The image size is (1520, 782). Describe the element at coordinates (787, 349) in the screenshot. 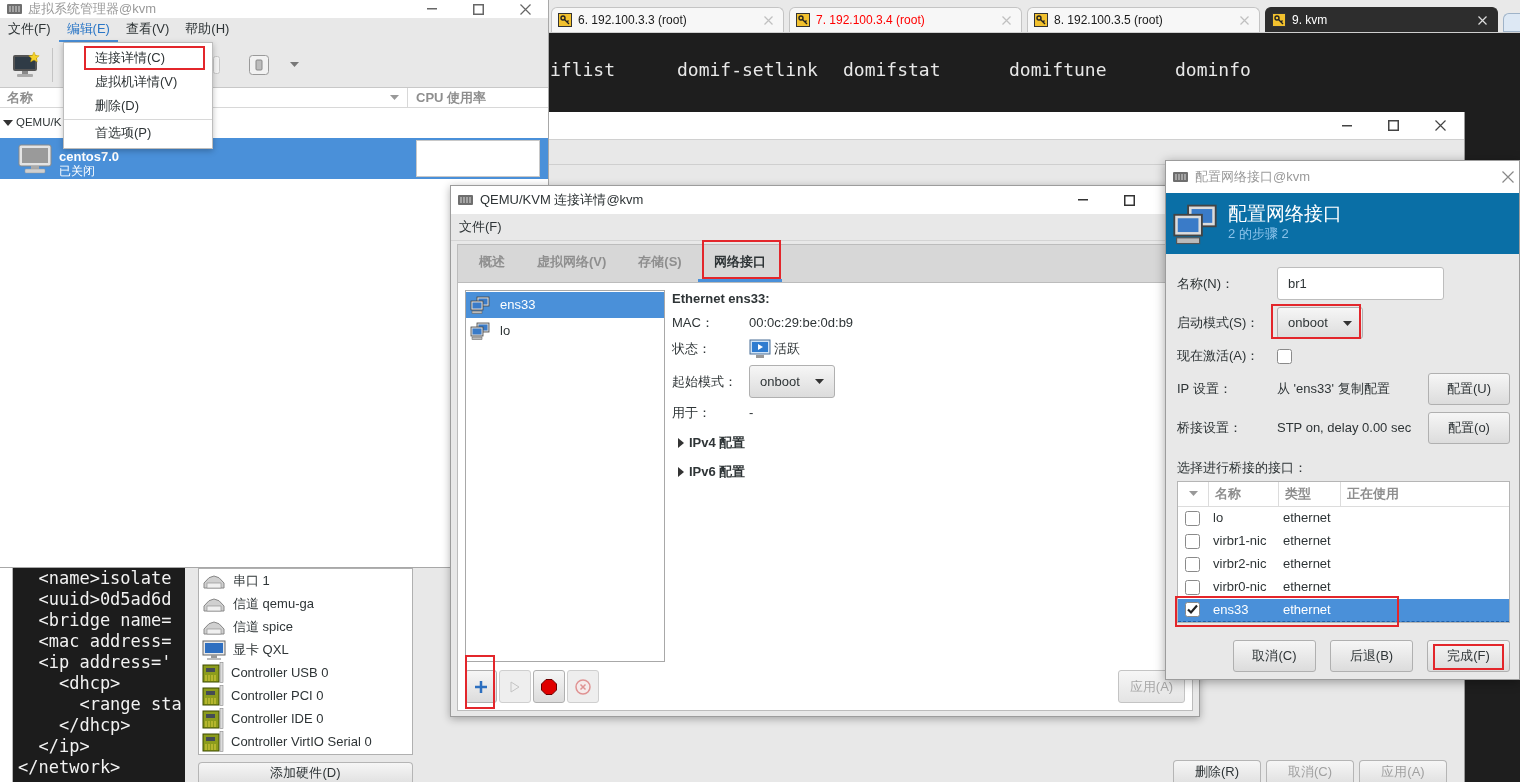

I see `field-value: 活跃` at that location.